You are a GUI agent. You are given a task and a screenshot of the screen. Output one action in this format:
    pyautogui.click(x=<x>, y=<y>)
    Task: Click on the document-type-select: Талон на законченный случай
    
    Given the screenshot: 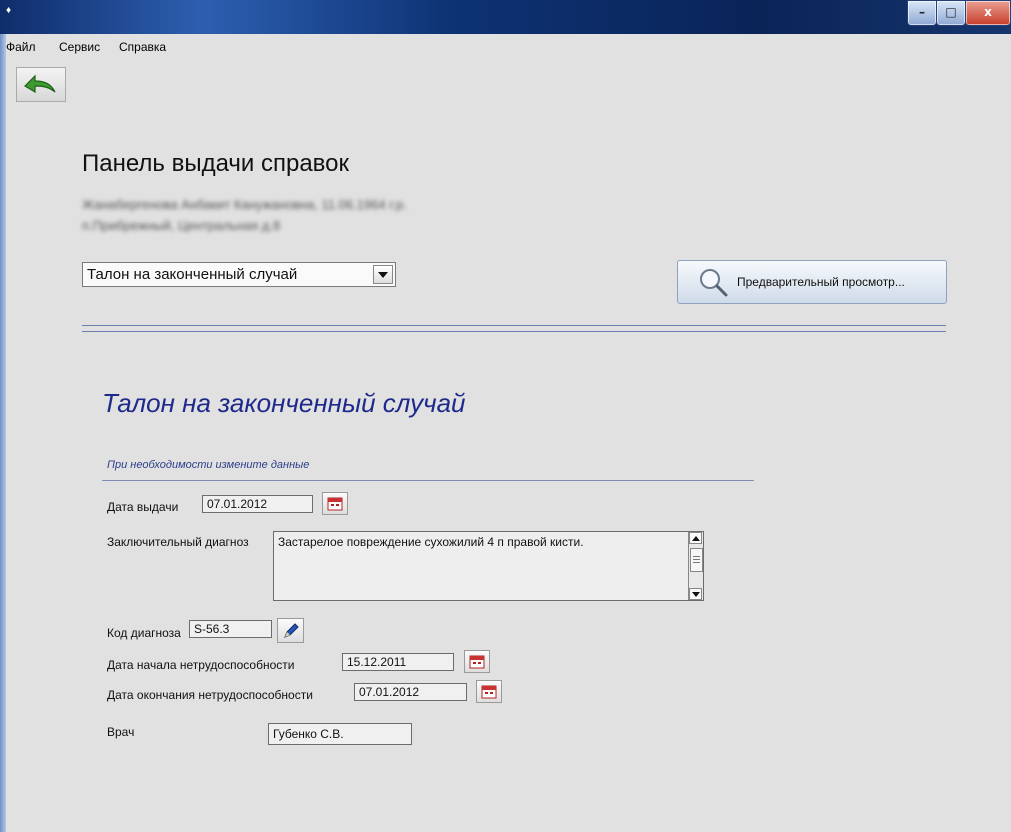 What is the action you would take?
    pyautogui.click(x=239, y=274)
    